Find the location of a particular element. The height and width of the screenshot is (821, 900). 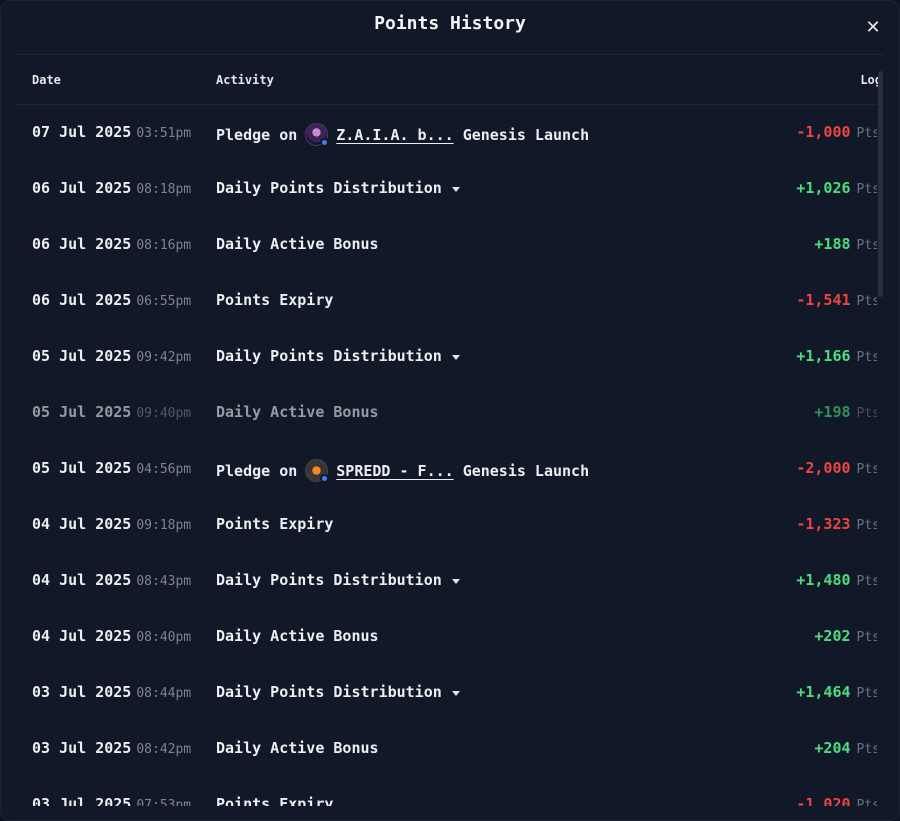

scrollbar-thumb is located at coordinates (880, 184).